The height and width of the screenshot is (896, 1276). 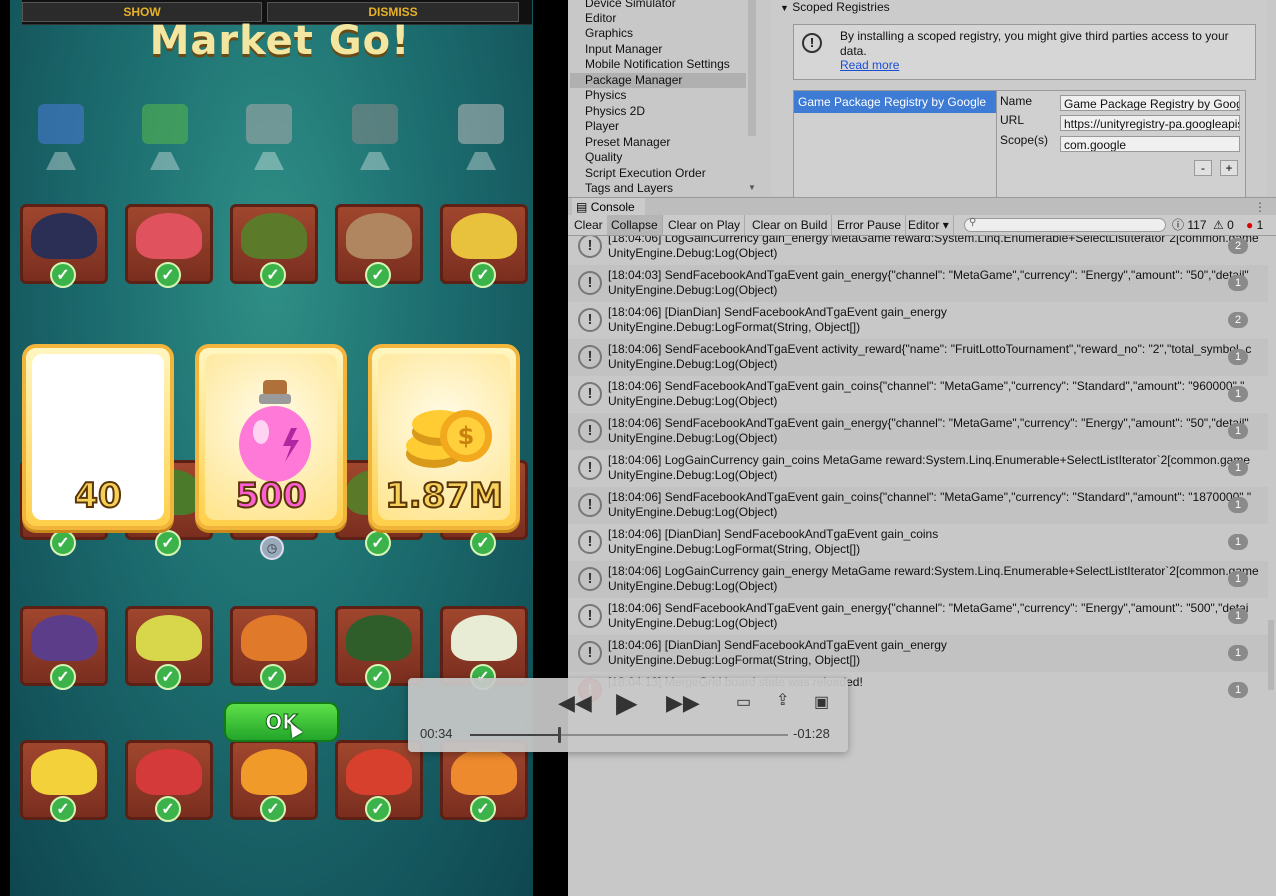 I want to click on search-icon: ⚲, so click(x=973, y=222).